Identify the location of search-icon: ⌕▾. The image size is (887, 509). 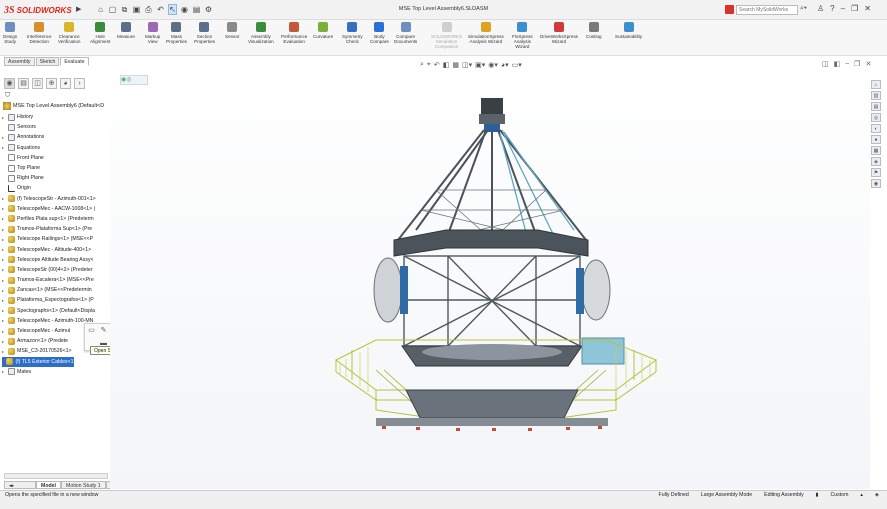
(807, 10).